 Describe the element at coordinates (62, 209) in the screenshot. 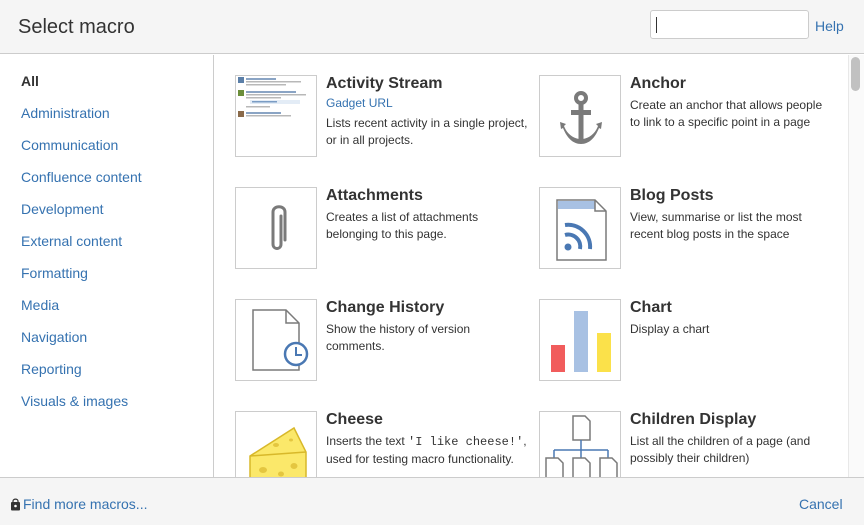

I see `category-development: Development` at that location.